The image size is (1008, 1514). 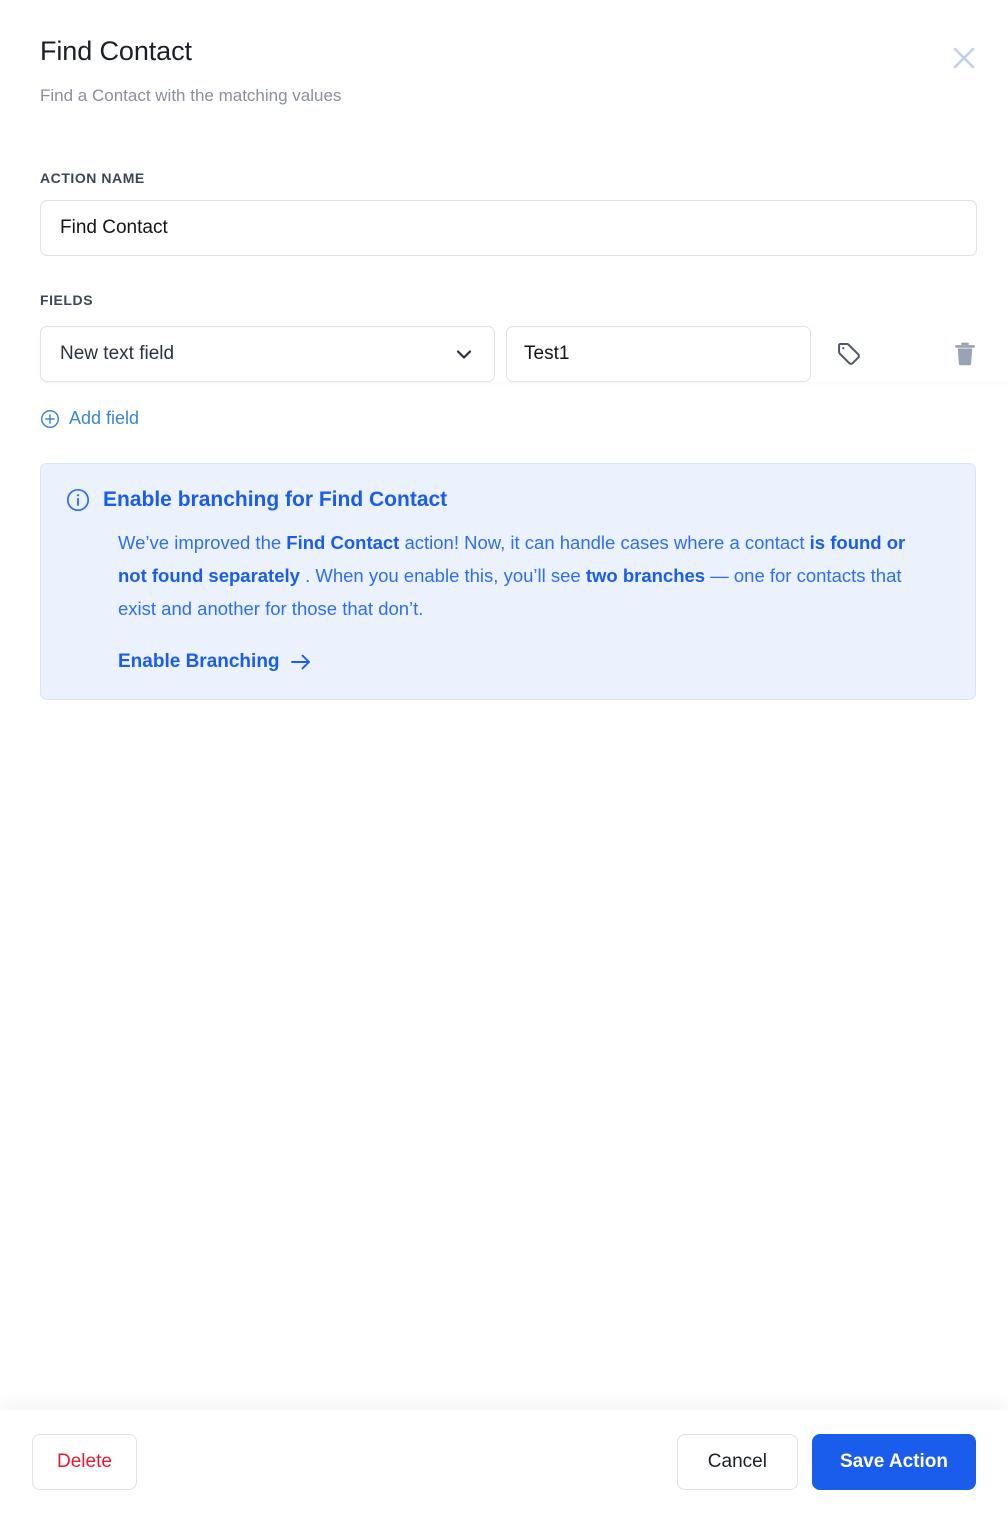 What do you see at coordinates (117, 353) in the screenshot?
I see `field-name-select-value: New text field` at bounding box center [117, 353].